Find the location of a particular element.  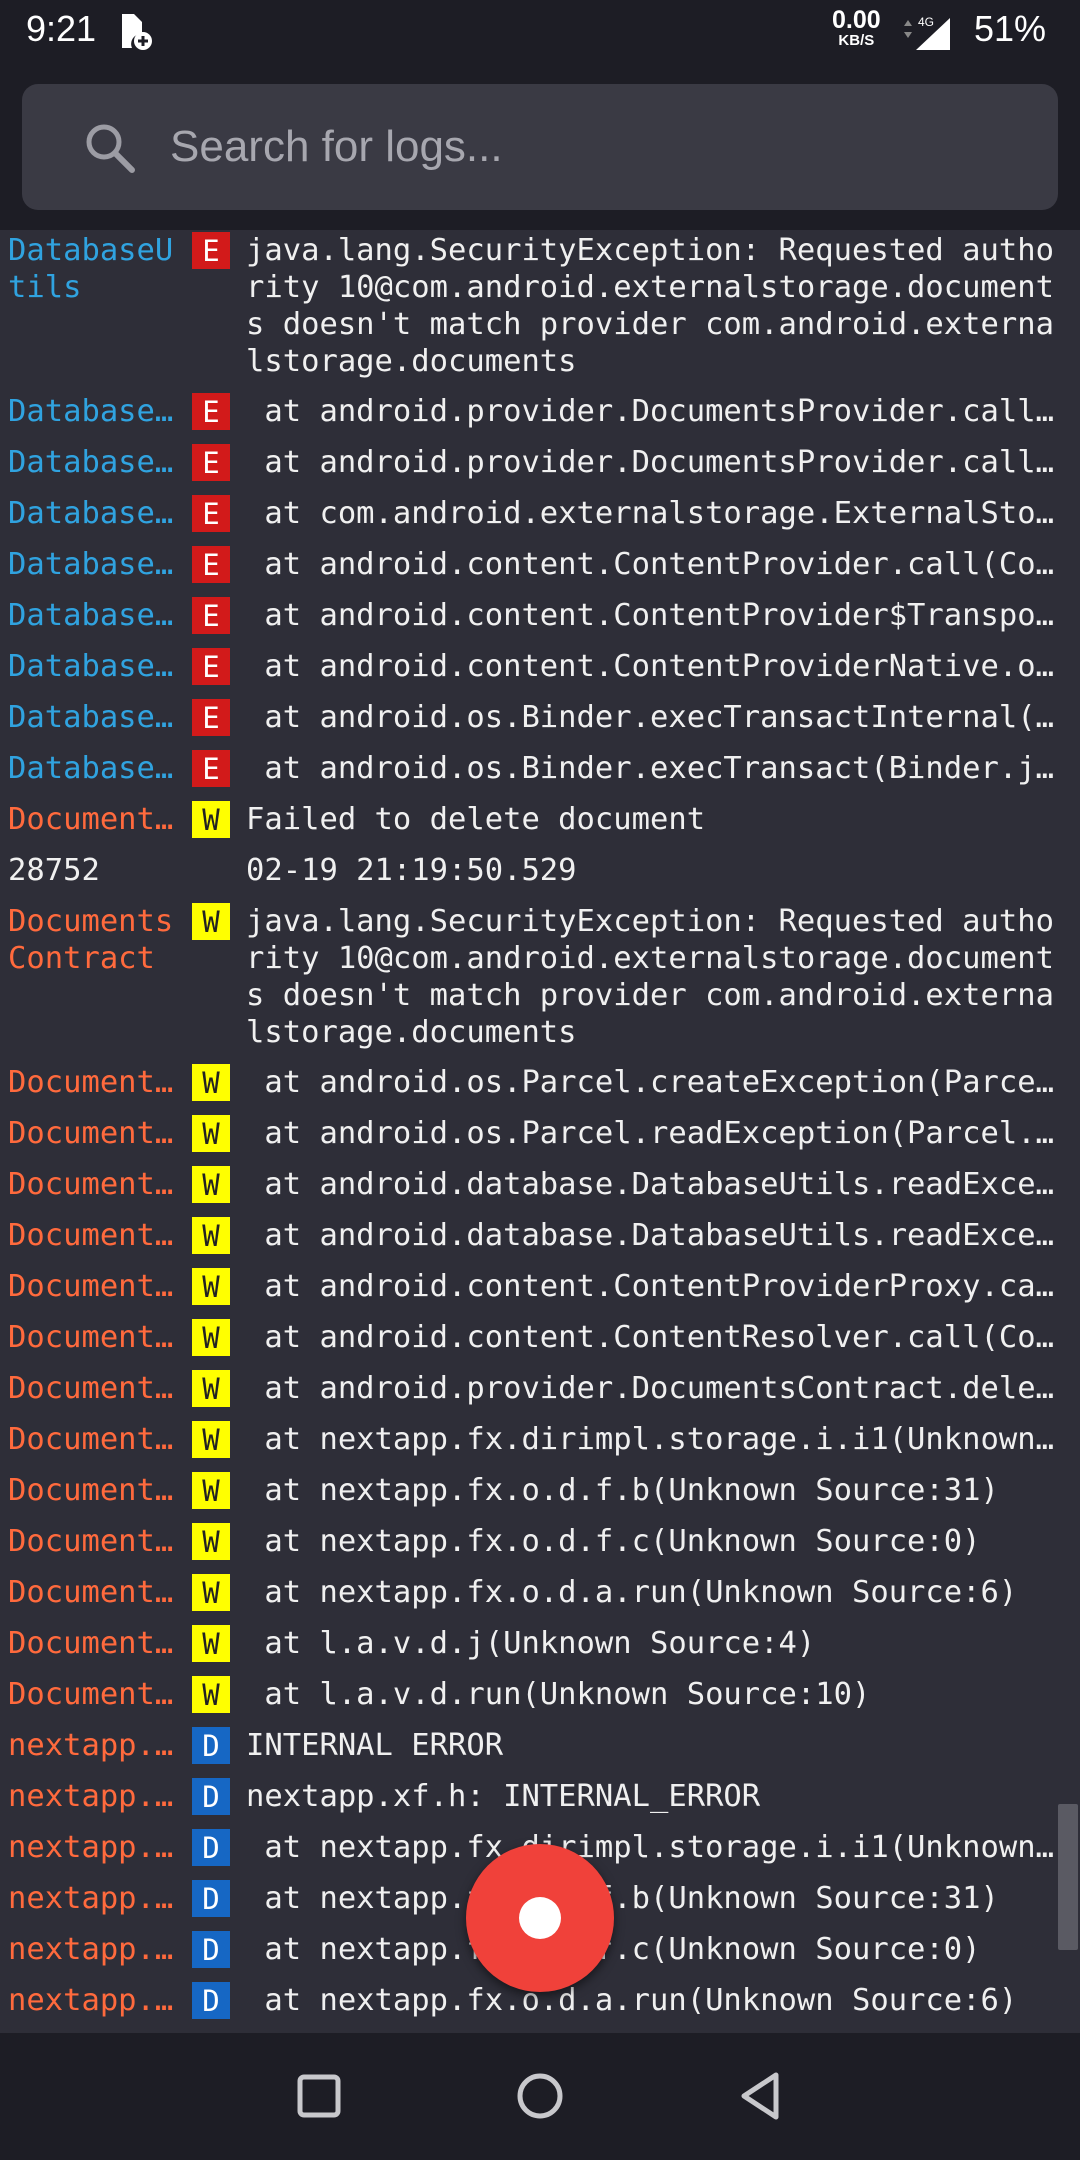

log-row: 28752 02-19 21:19:50.529 is located at coordinates (540, 870).